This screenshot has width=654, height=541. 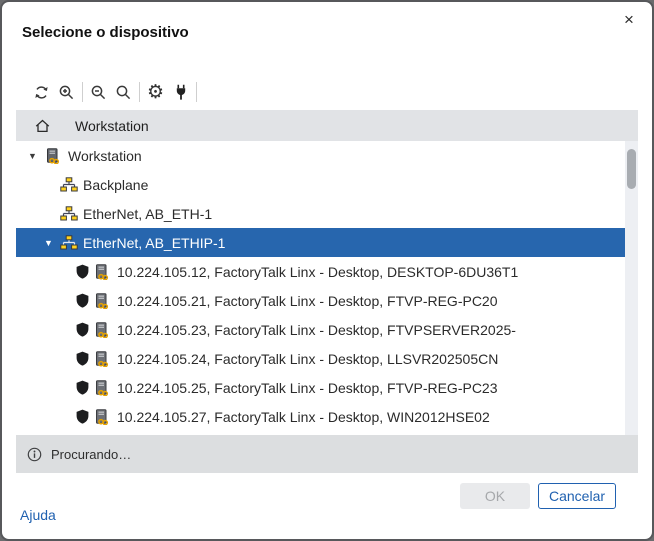 I want to click on tree-item-label: EtherNet, AB_ETHIP-1, so click(x=154, y=242).